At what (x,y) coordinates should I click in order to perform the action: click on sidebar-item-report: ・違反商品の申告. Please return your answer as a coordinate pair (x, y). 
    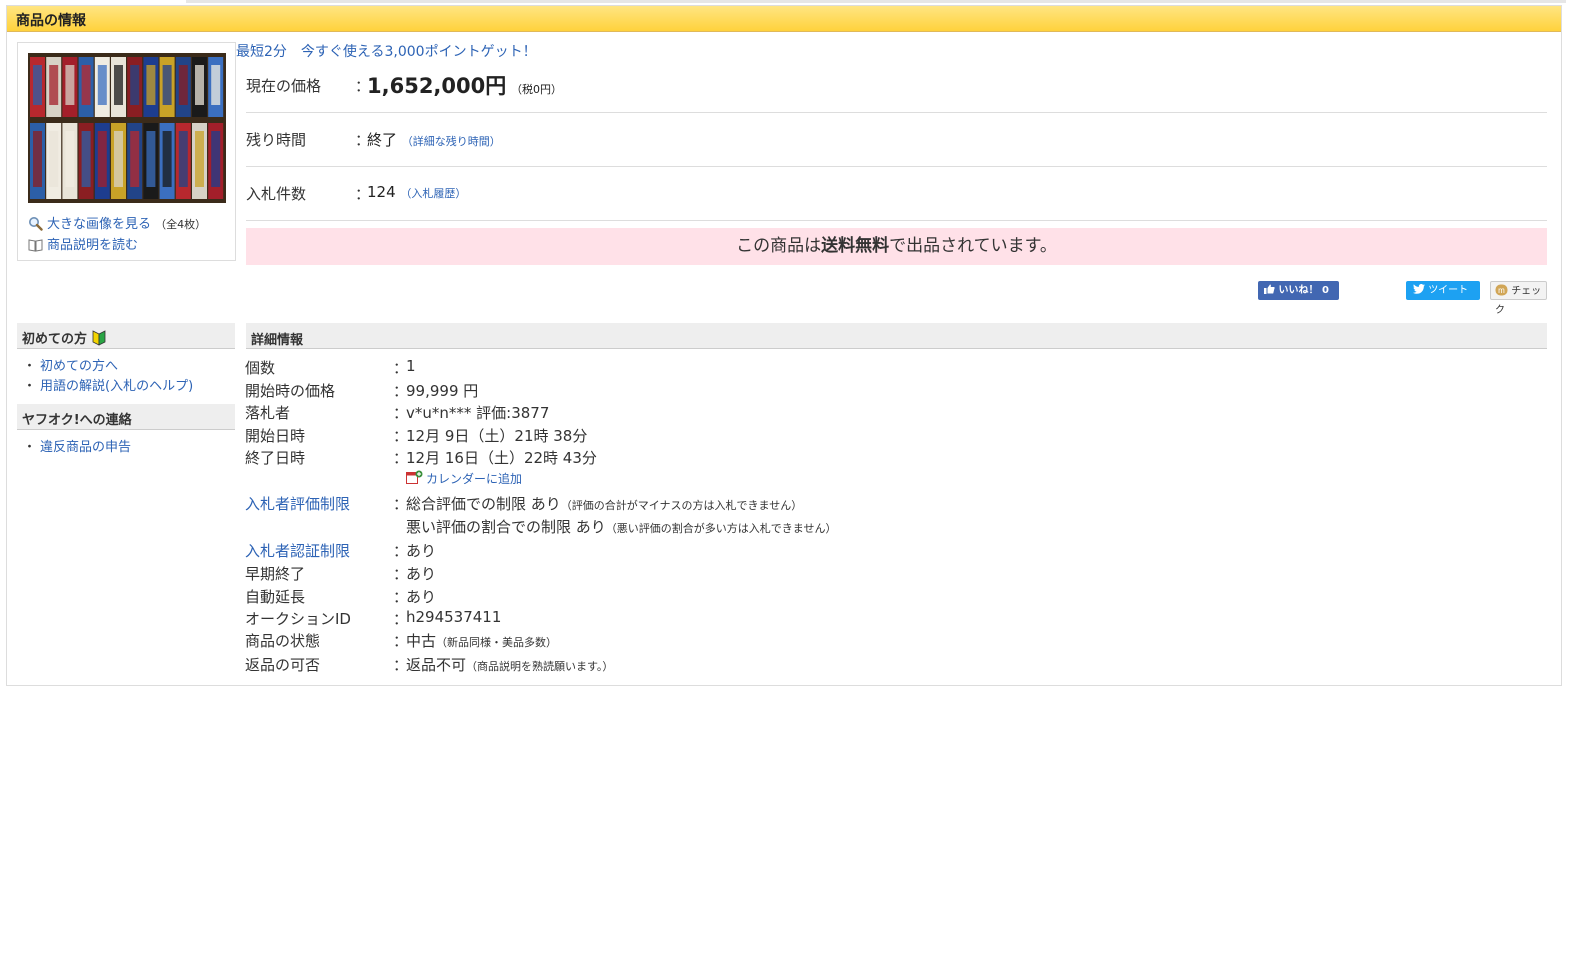
    Looking at the image, I should click on (77, 445).